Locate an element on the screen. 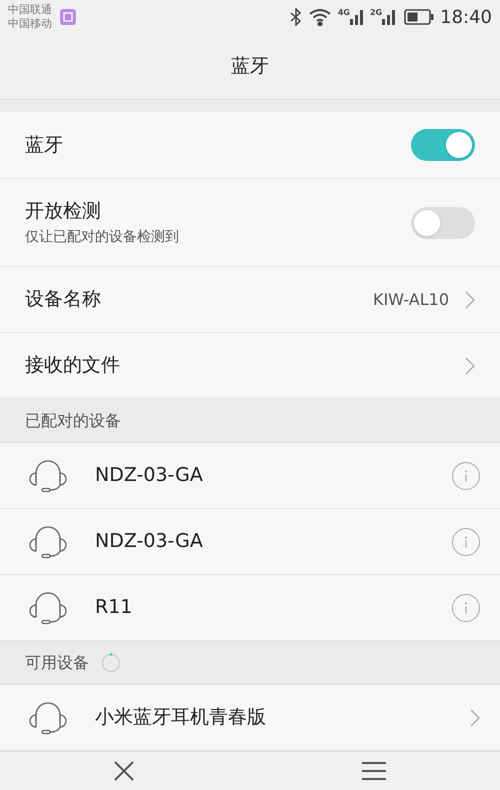  menu-button is located at coordinates (374, 771).